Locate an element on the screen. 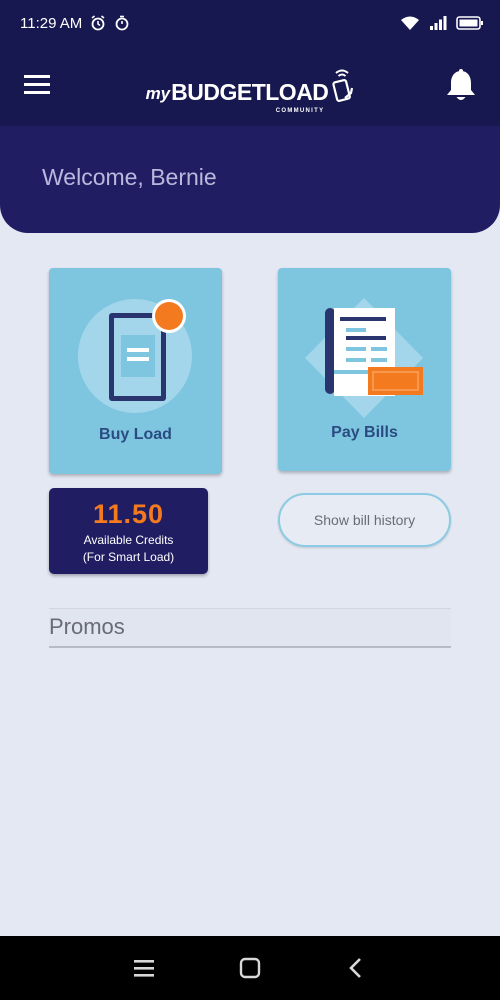 The width and height of the screenshot is (500, 1000). status-left: 11:29 AM is located at coordinates (75, 23).